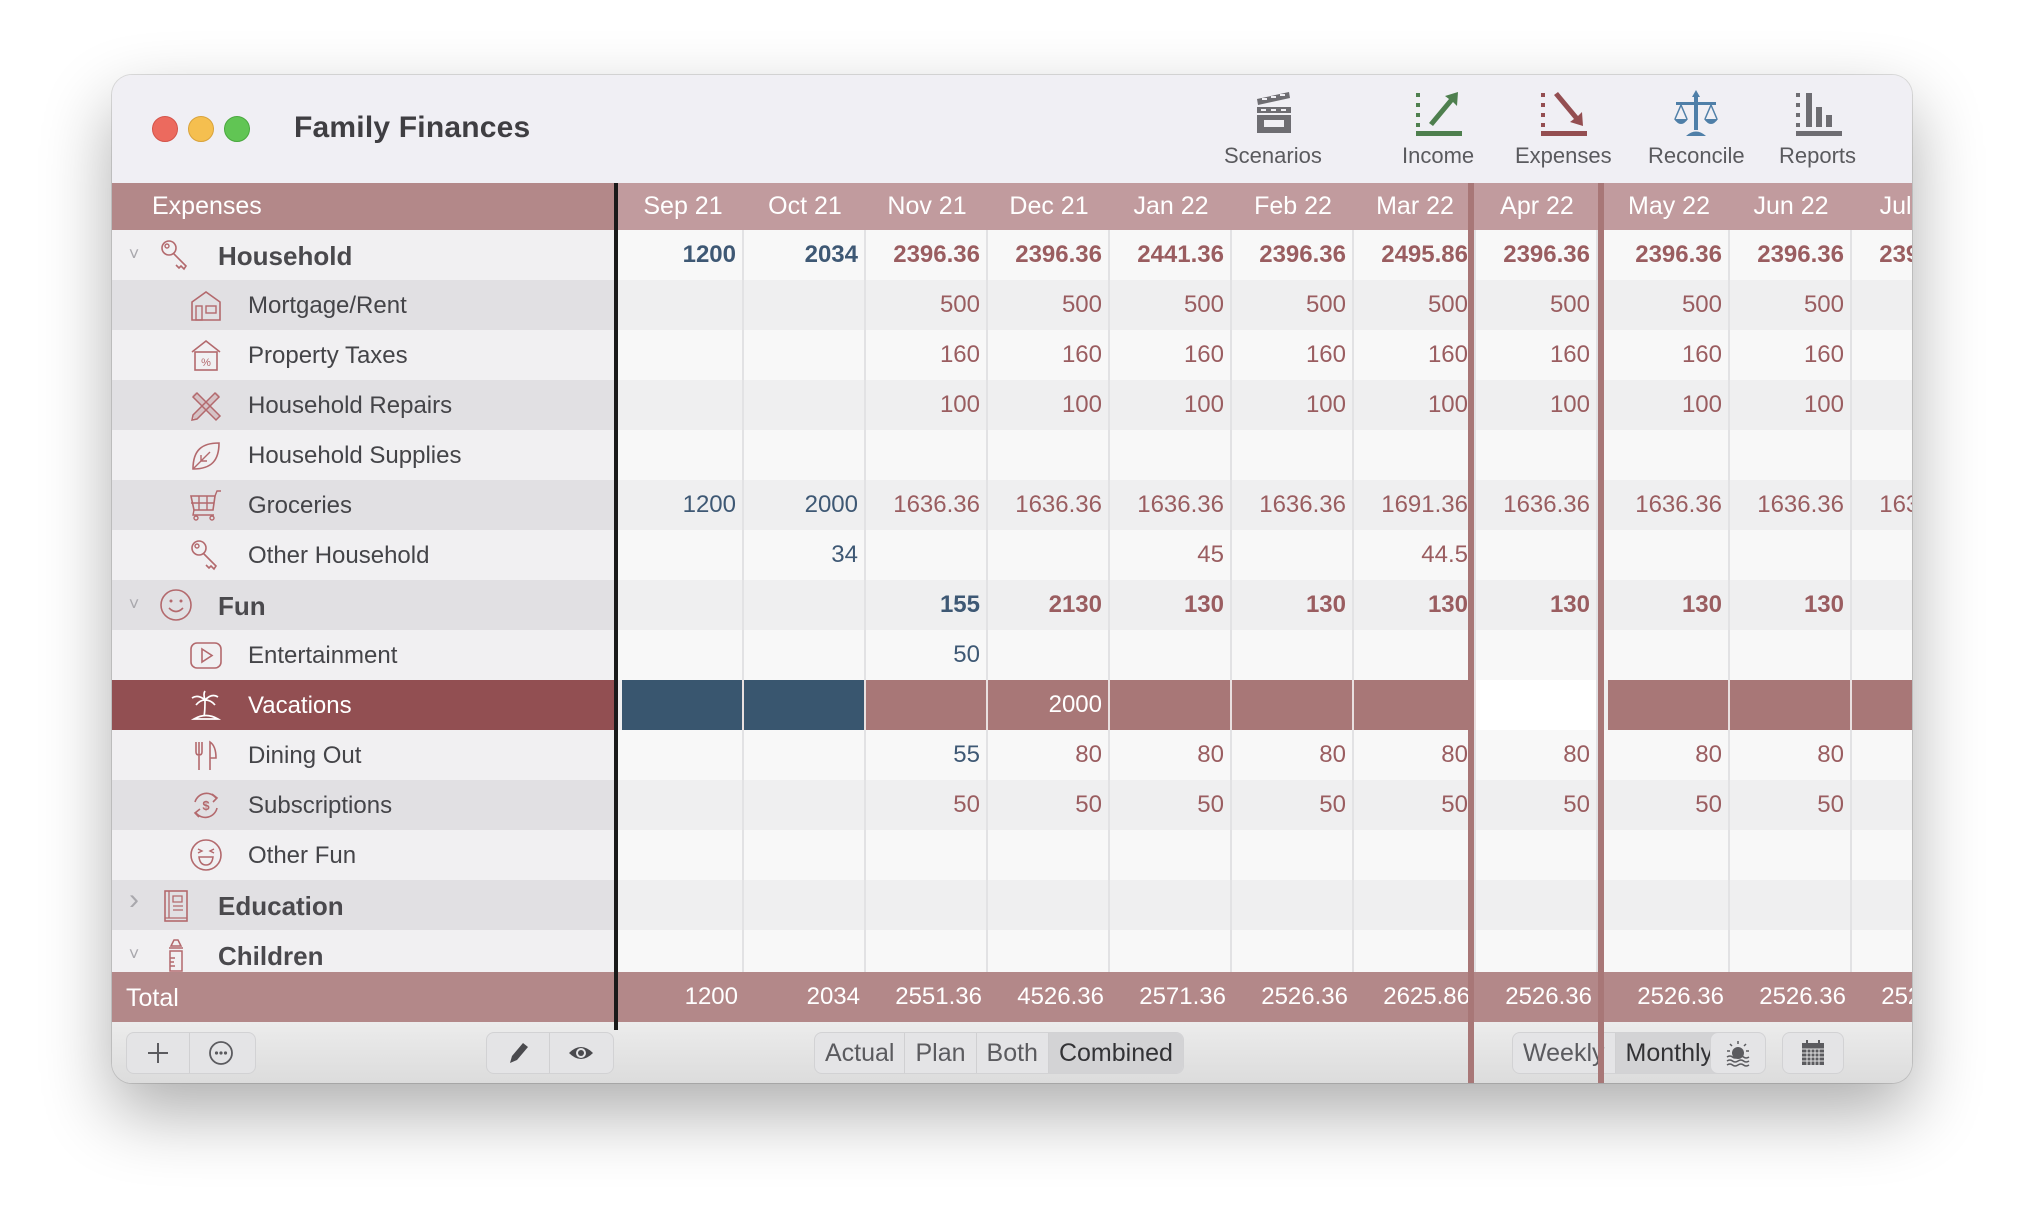 The image size is (2022, 1232). I want to click on value-cell: 55, so click(927, 755).